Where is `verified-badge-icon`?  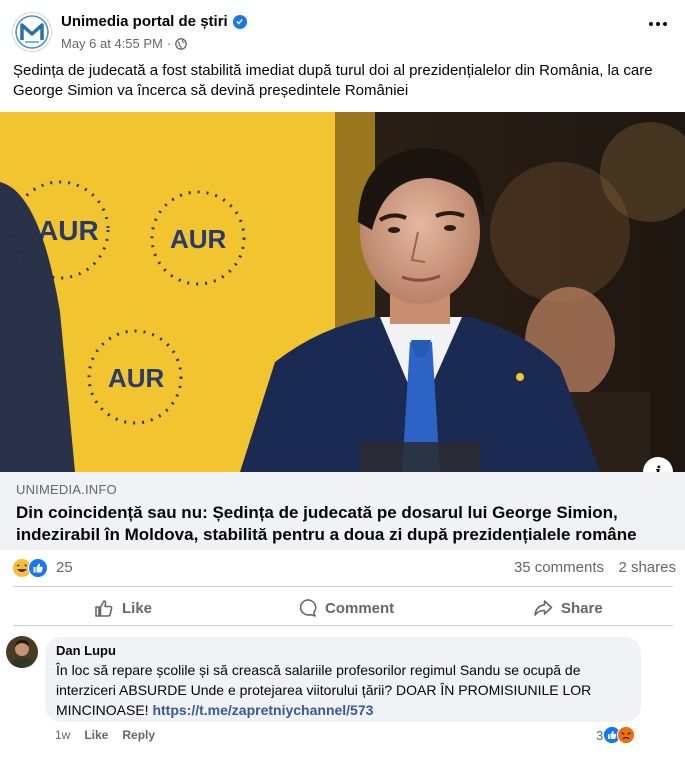 verified-badge-icon is located at coordinates (239, 21).